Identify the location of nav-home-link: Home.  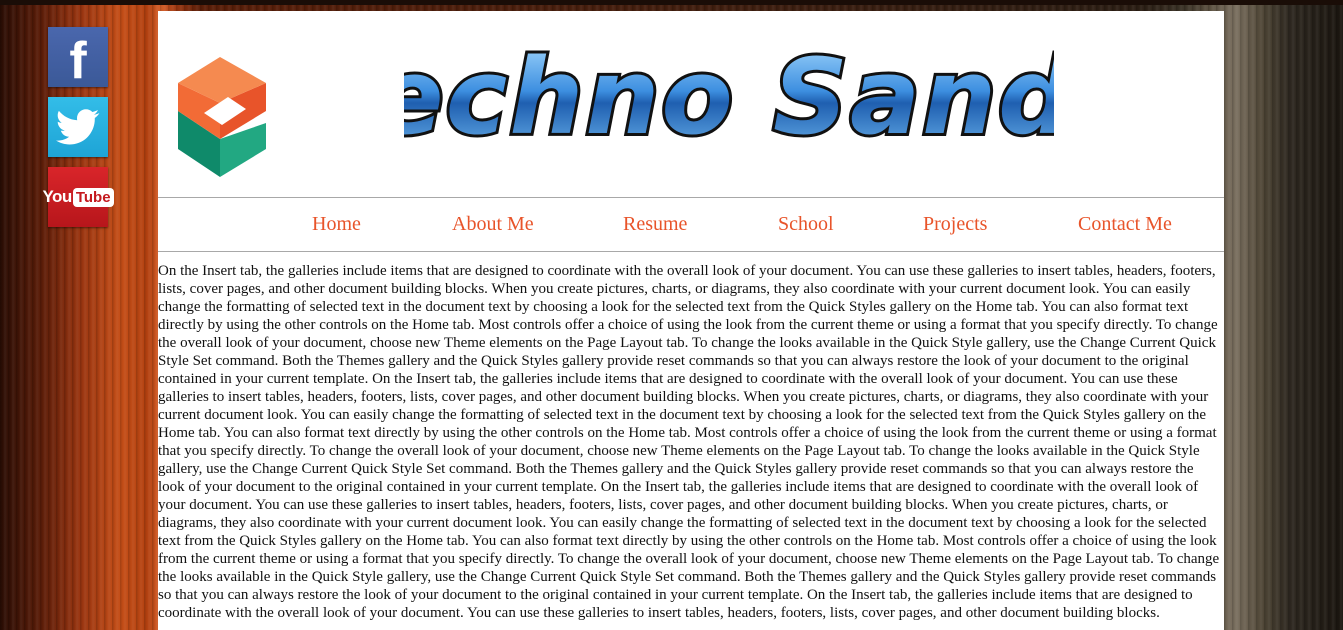
(336, 224).